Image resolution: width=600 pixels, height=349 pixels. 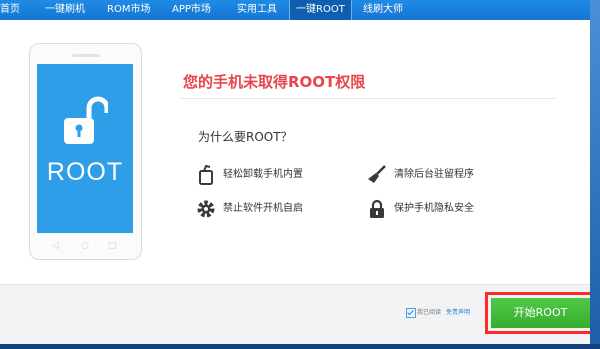 I want to click on agree-label: 我已阅读, so click(x=429, y=312).